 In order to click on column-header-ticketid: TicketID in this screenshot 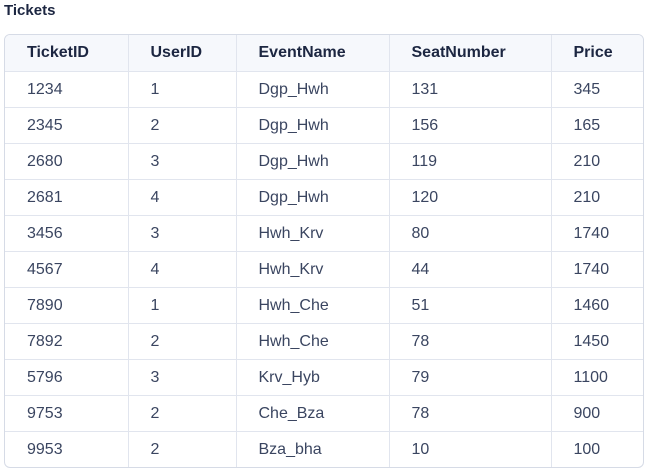, I will do `click(67, 53)`.